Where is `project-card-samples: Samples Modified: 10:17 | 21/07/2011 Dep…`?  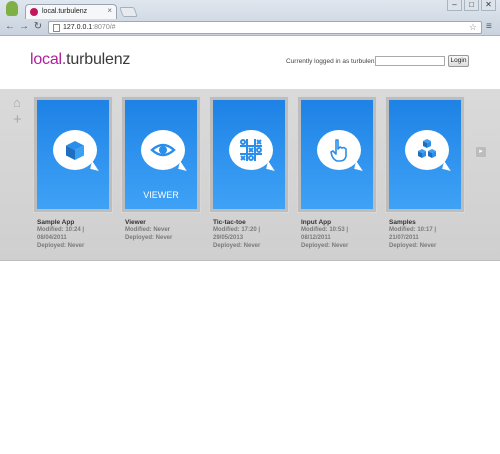
project-card-samples: Samples Modified: 10:17 | 21/07/2011 Dep… is located at coordinates (425, 173).